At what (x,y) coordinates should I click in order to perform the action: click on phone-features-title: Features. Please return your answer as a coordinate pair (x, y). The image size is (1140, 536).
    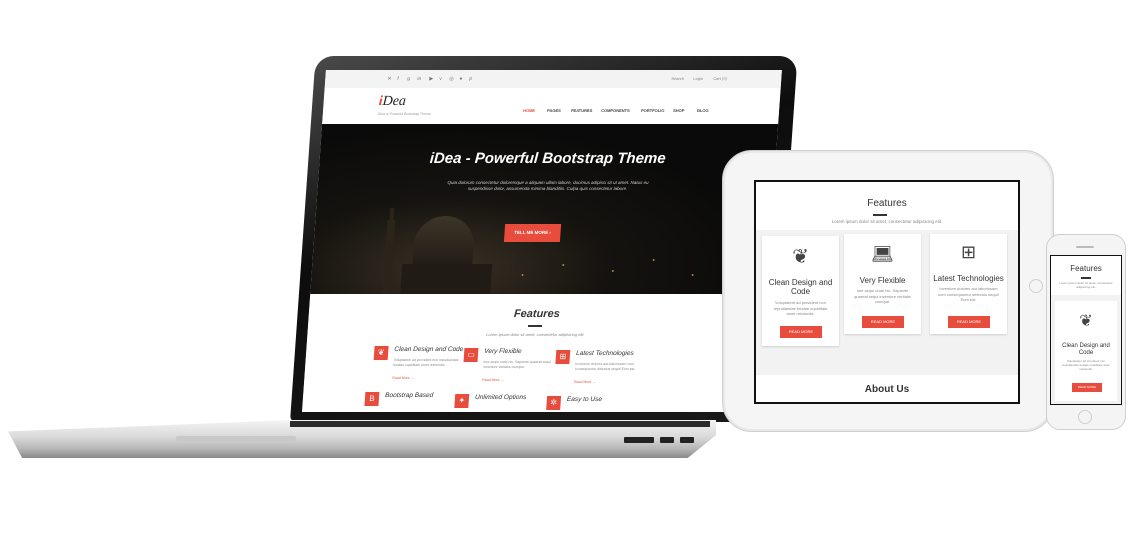
    Looking at the image, I should click on (1086, 268).